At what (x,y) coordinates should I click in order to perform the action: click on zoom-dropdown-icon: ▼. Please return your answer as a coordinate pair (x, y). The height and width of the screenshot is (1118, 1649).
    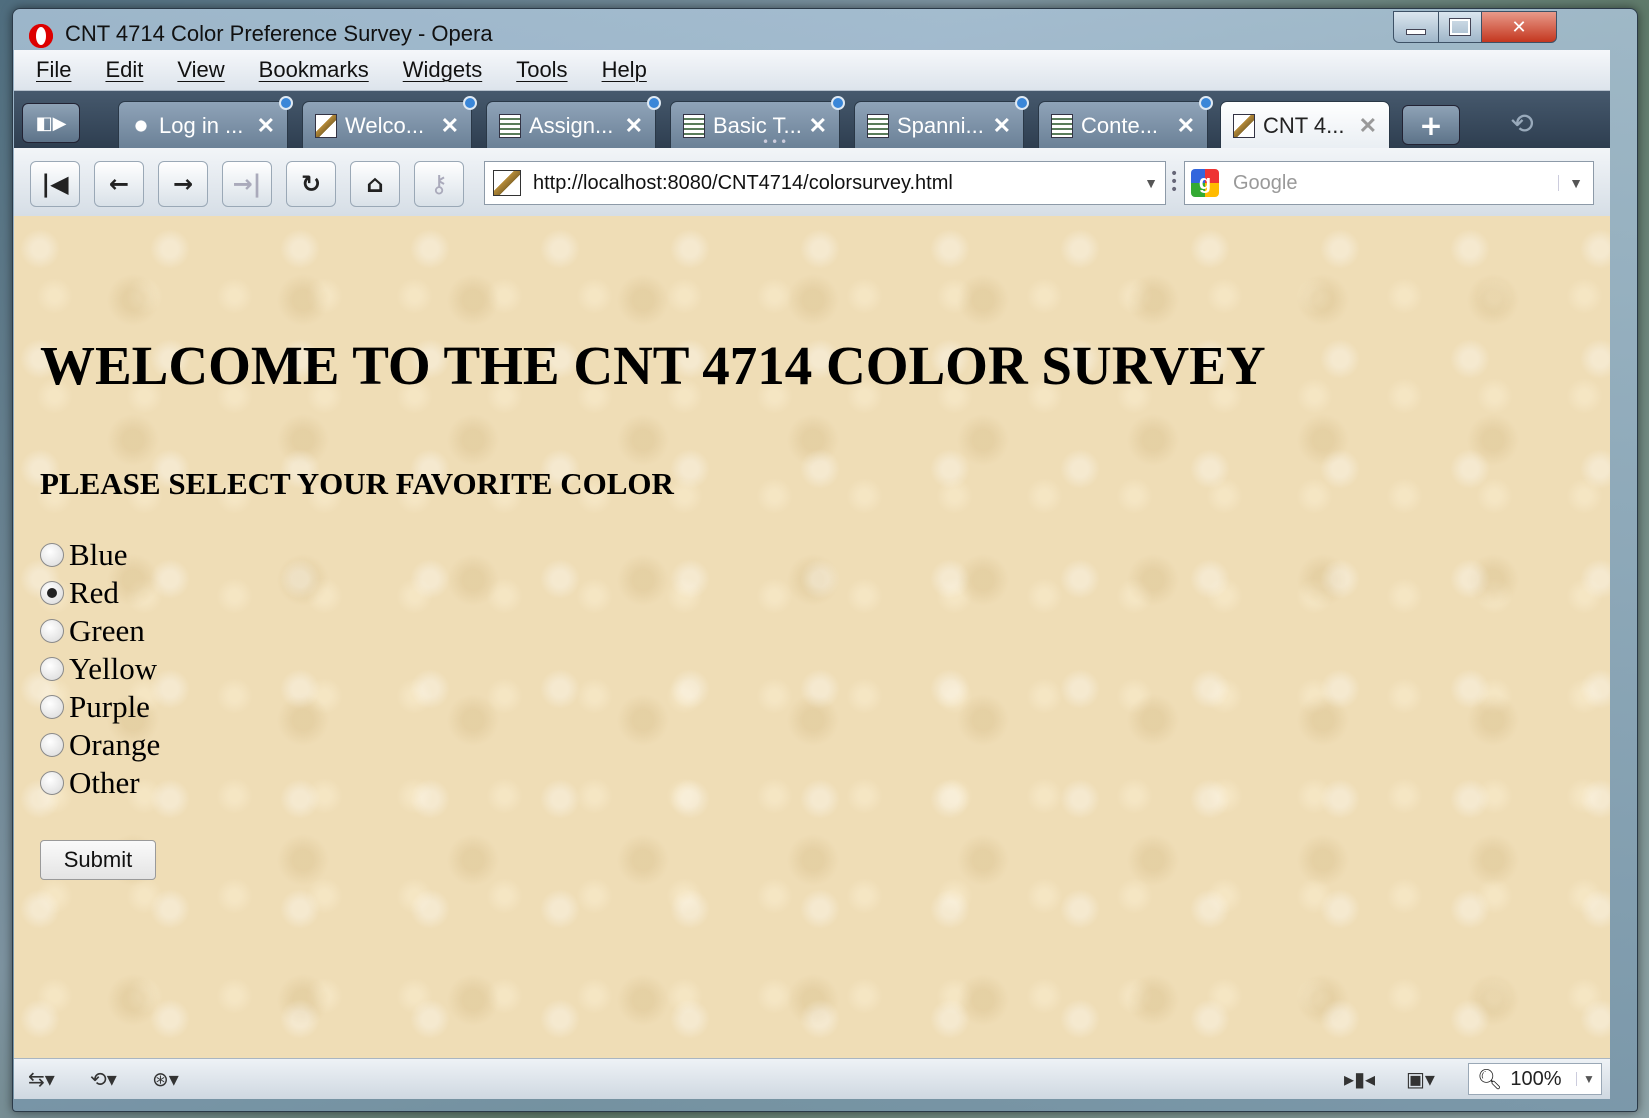
    Looking at the image, I should click on (1588, 1079).